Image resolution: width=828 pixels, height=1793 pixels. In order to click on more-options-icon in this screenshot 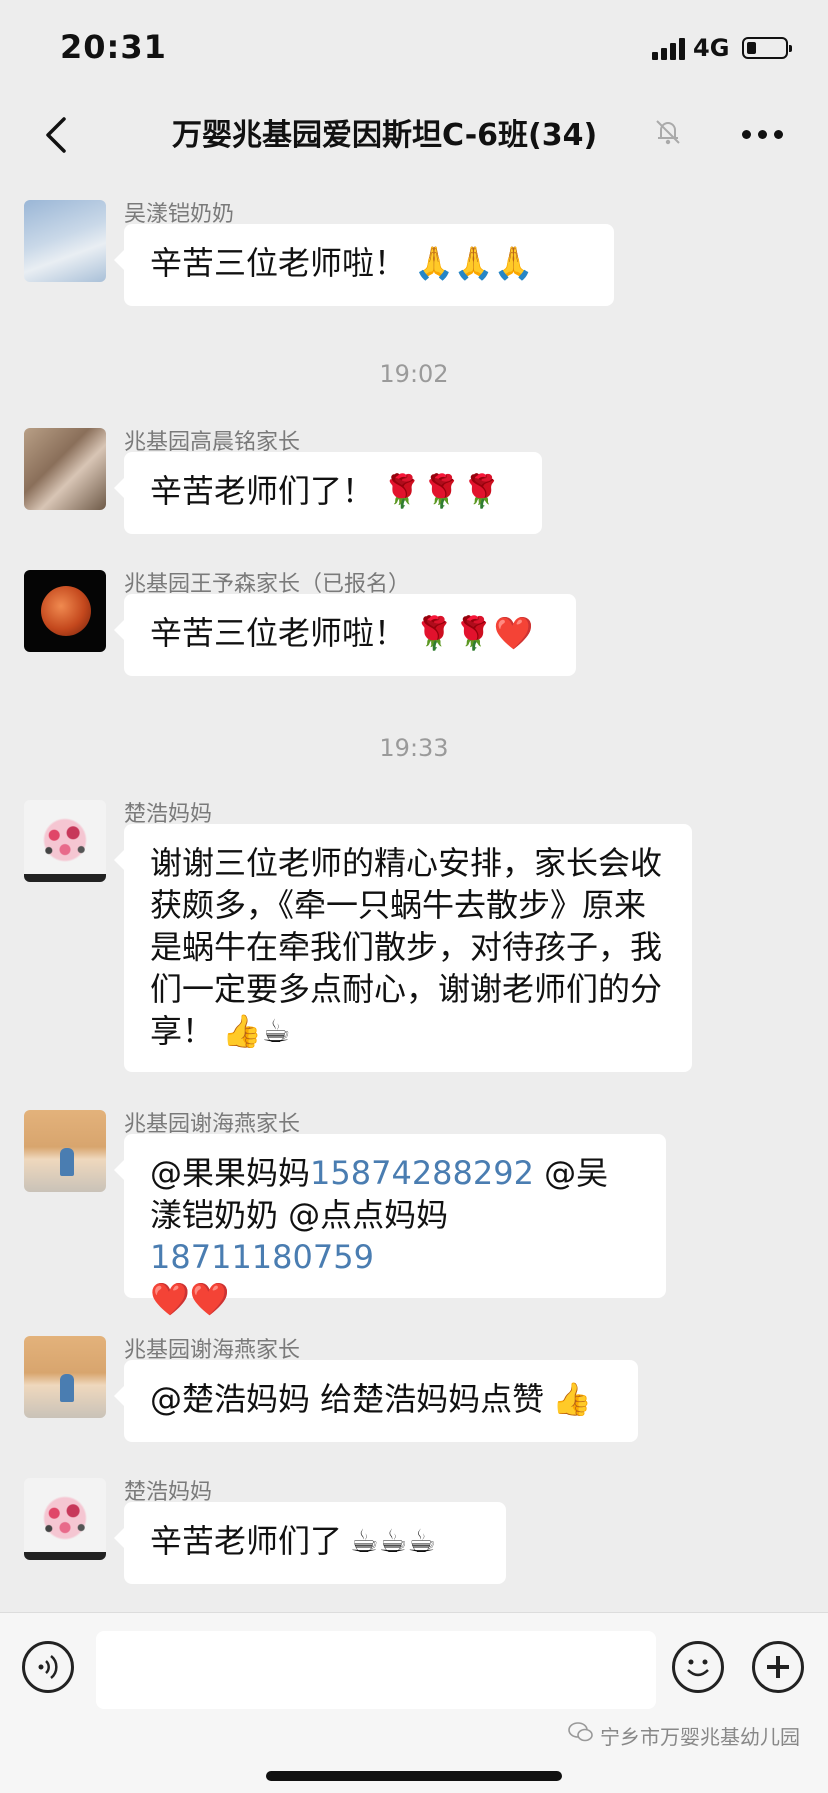, I will do `click(763, 136)`.